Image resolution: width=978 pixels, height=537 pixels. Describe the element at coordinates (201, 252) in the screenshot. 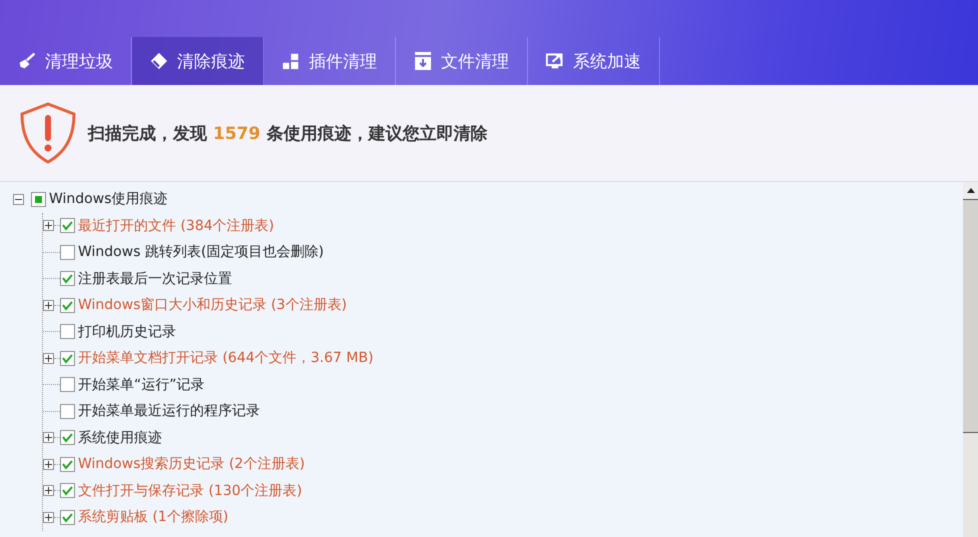

I see `tree-item-label: Windows 跳转列表(固定项目也会删除)` at that location.